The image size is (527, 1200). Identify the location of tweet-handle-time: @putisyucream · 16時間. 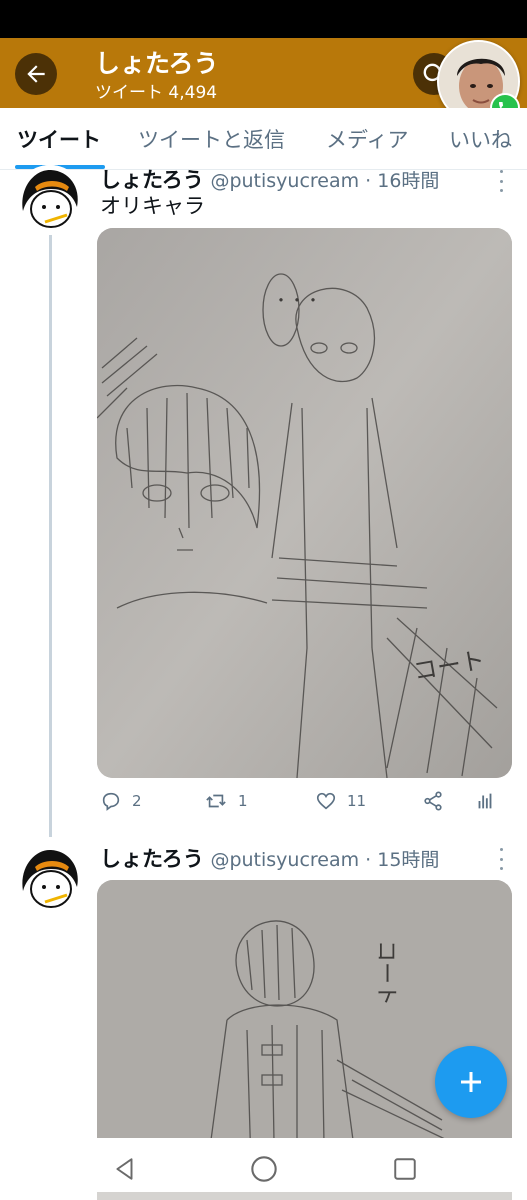
(325, 181).